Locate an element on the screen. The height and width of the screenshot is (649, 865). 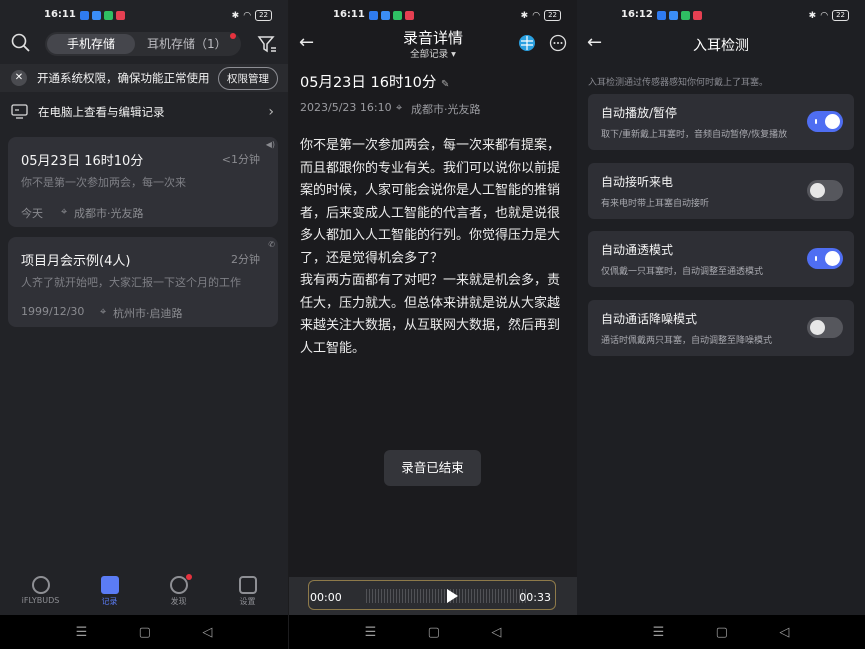
tab-label: 设置 is located at coordinates (247, 601).